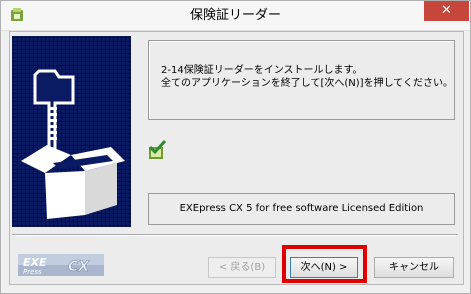 Image resolution: width=471 pixels, height=294 pixels. Describe the element at coordinates (414, 267) in the screenshot. I see `cancel-button: キャンセル` at that location.